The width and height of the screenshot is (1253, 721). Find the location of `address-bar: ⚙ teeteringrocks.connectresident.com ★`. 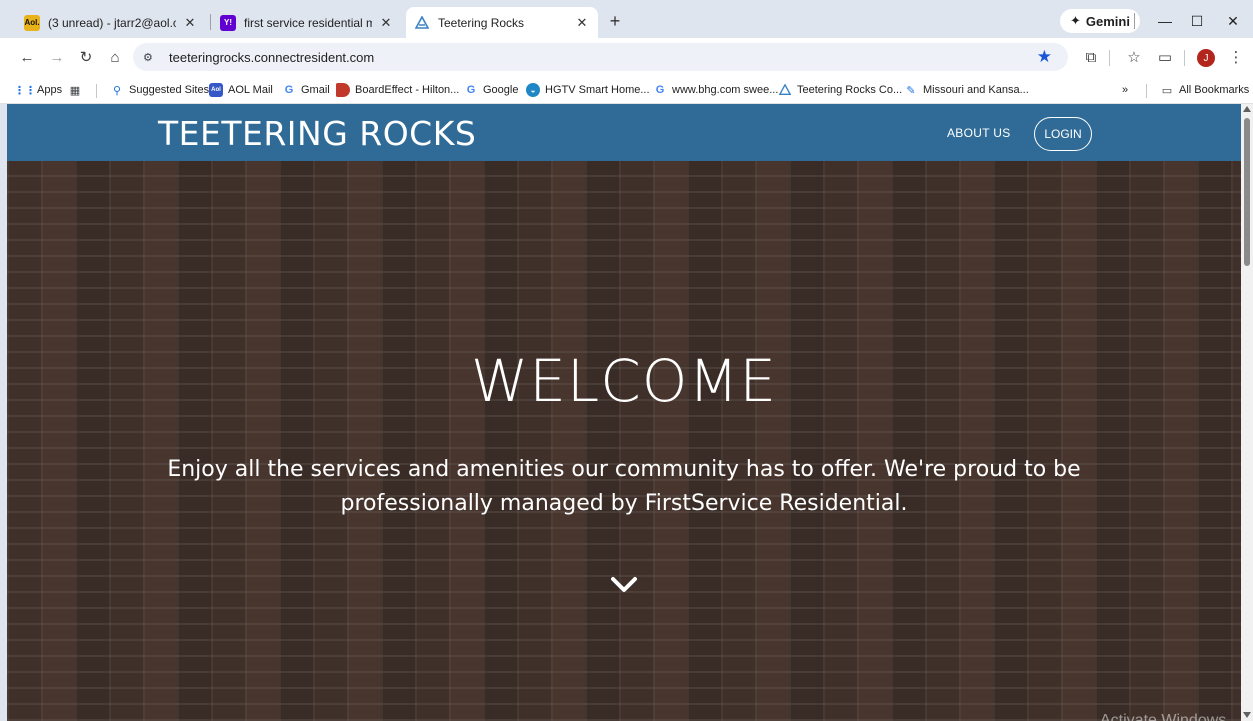

address-bar: ⚙ teeteringrocks.connectresident.com ★ is located at coordinates (600, 57).